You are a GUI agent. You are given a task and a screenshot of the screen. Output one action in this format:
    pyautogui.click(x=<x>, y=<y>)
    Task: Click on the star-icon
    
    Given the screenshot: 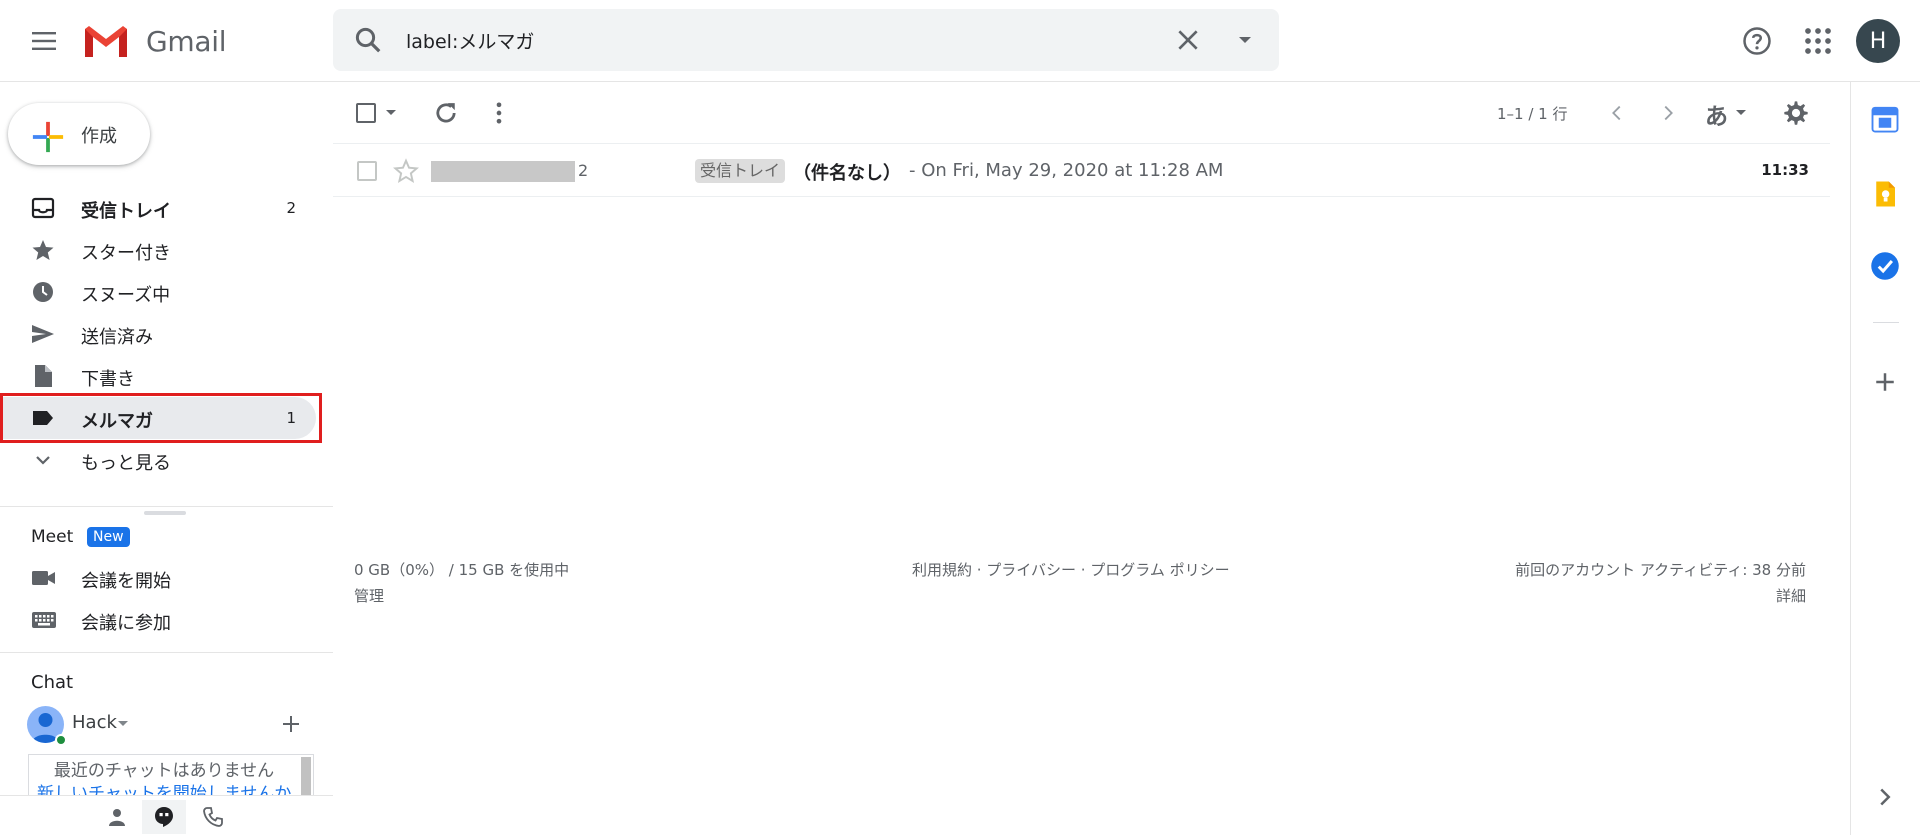 What is the action you would take?
    pyautogui.click(x=43, y=250)
    